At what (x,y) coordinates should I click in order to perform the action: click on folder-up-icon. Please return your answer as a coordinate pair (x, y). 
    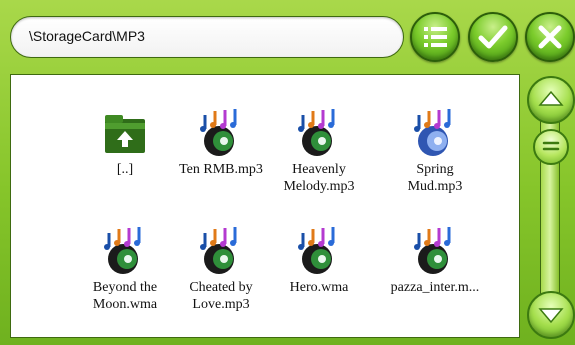
    Looking at the image, I should click on (125, 134).